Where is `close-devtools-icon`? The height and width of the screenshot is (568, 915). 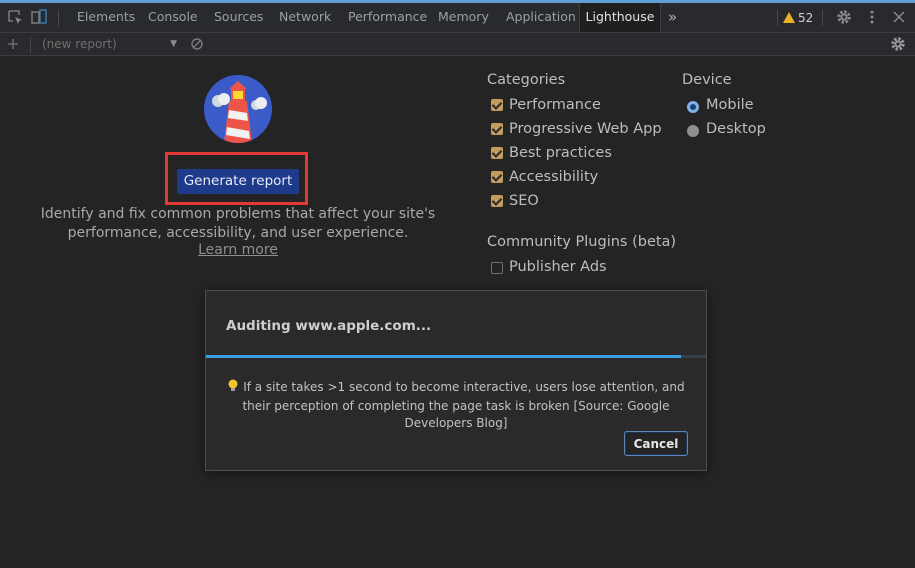
close-devtools-icon is located at coordinates (899, 17).